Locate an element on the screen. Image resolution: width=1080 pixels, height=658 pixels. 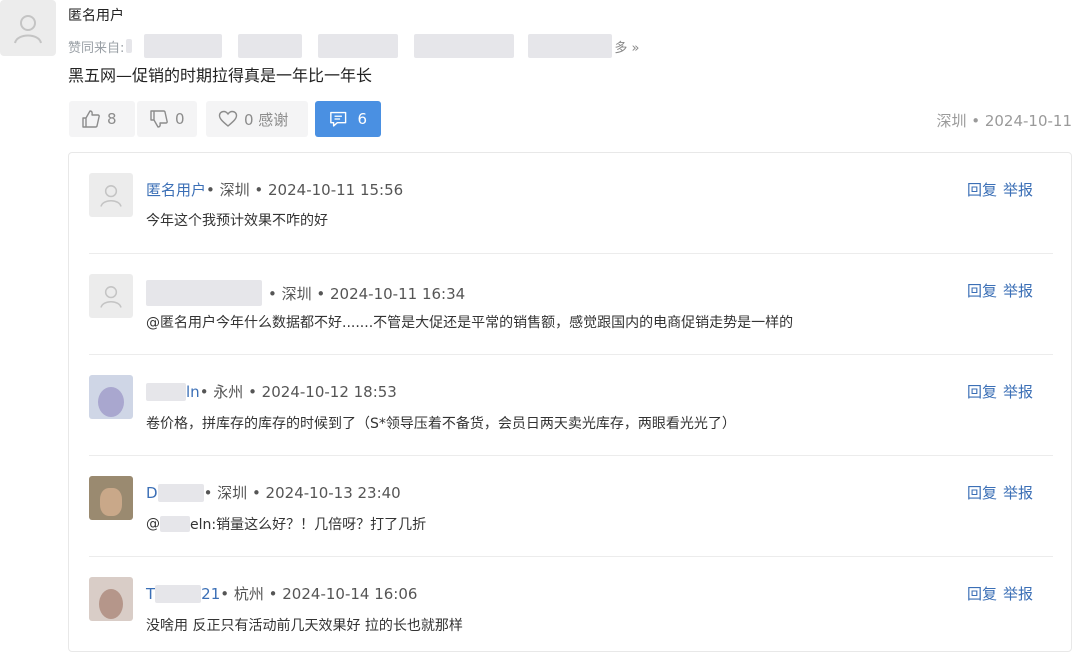
comment-text: @ eln:销量这么好？！几倍呀？打了几折 is located at coordinates (286, 524).